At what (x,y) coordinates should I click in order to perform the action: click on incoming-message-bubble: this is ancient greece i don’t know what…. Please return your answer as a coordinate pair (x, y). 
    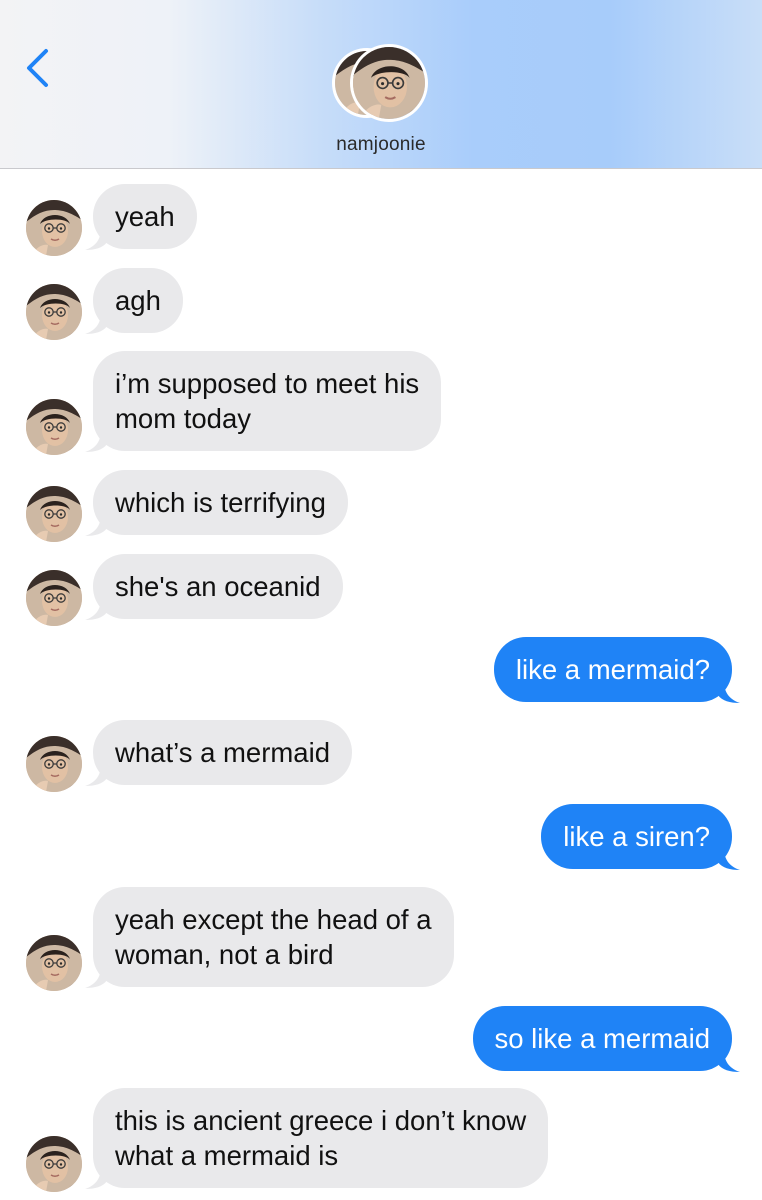
    Looking at the image, I should click on (317, 1138).